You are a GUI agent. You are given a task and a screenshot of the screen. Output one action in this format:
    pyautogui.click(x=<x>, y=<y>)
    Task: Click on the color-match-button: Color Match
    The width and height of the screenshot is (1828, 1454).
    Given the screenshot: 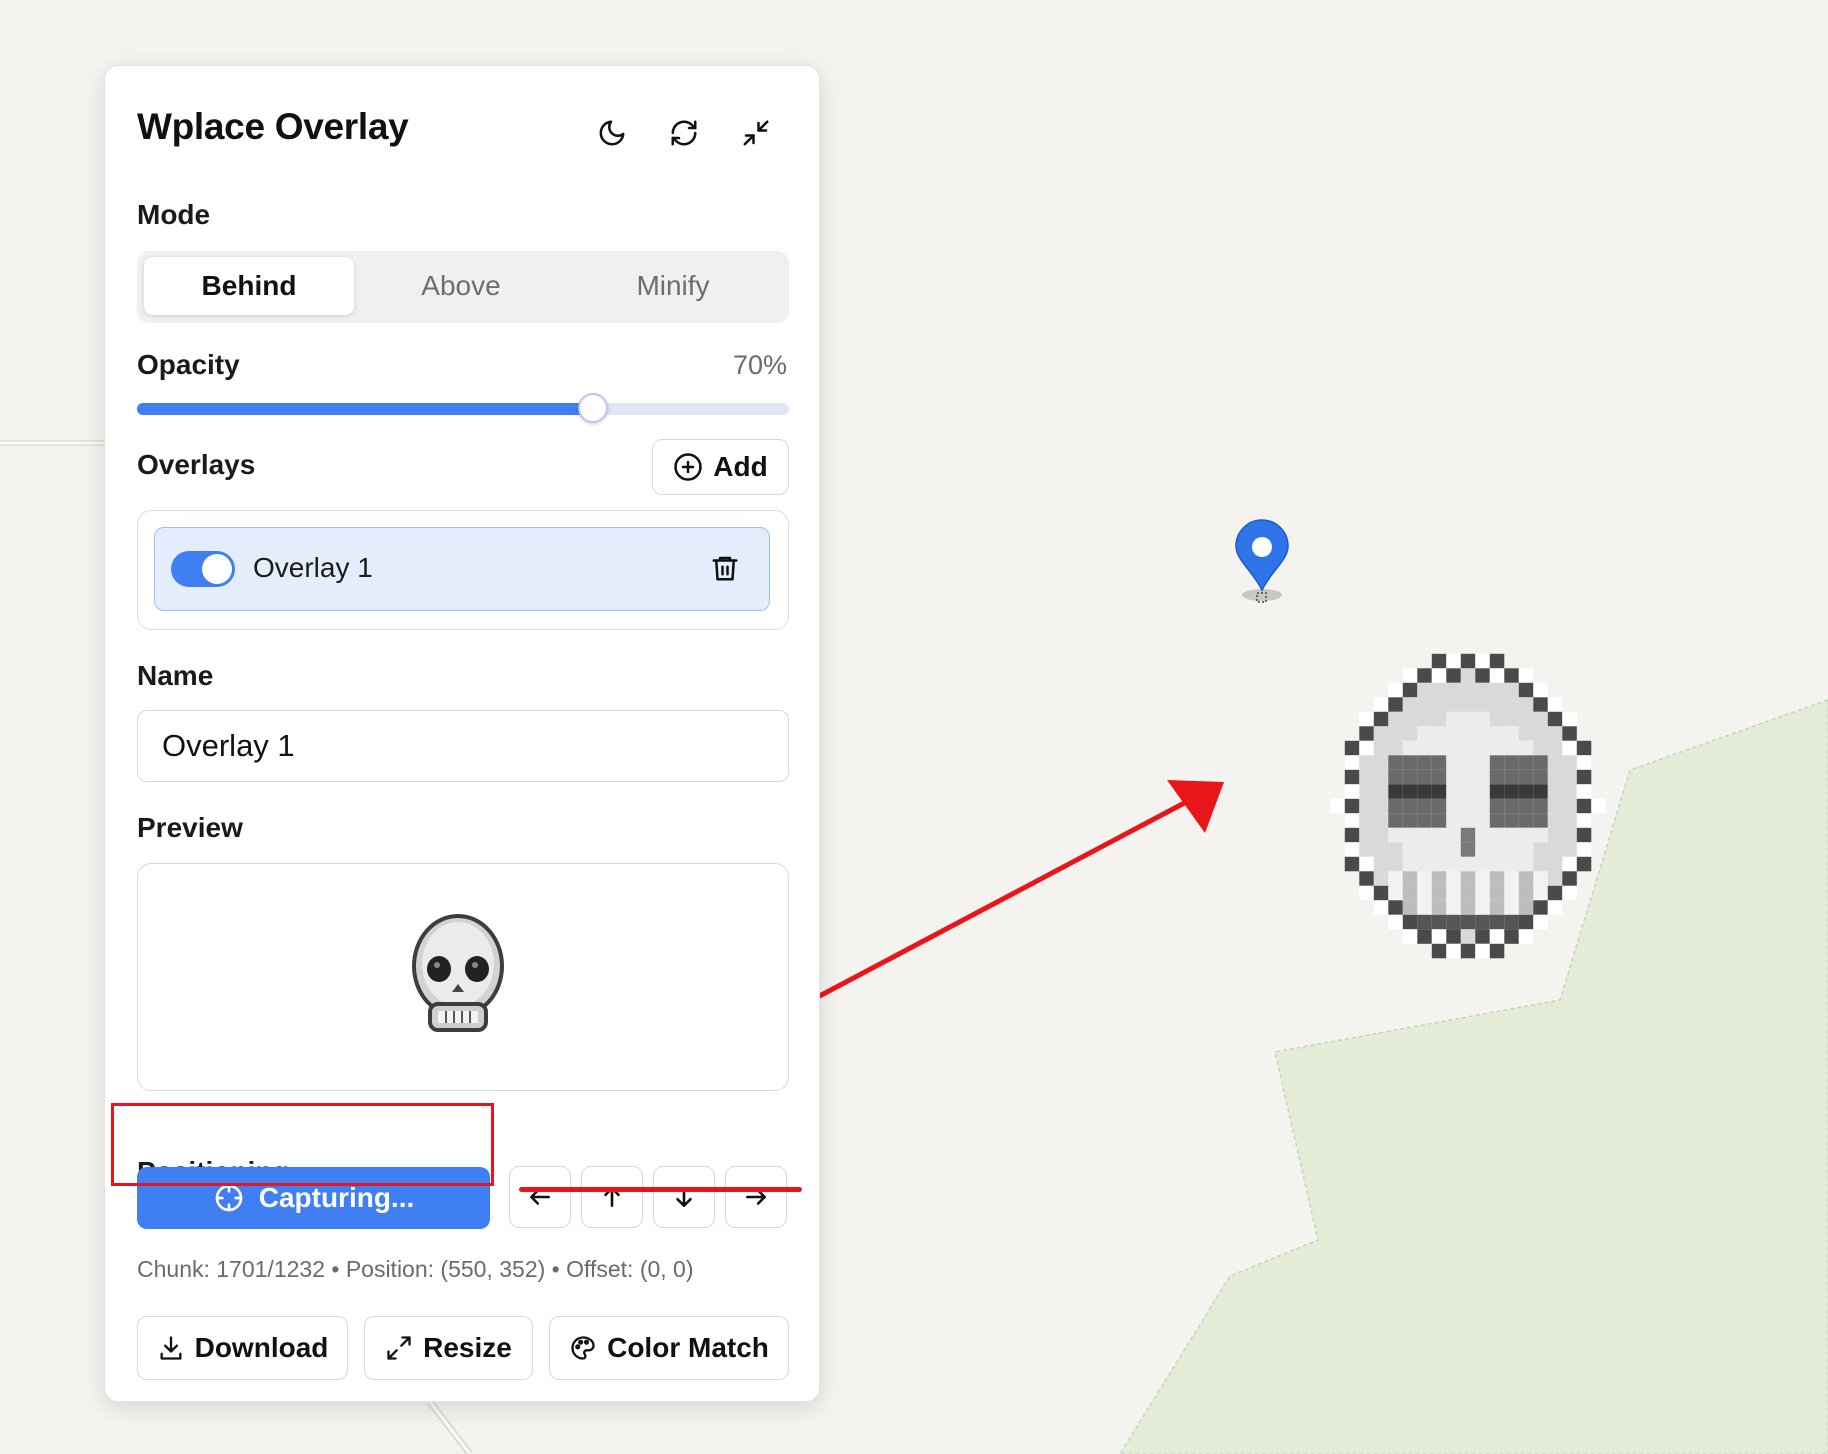 What is the action you would take?
    pyautogui.click(x=669, y=1348)
    